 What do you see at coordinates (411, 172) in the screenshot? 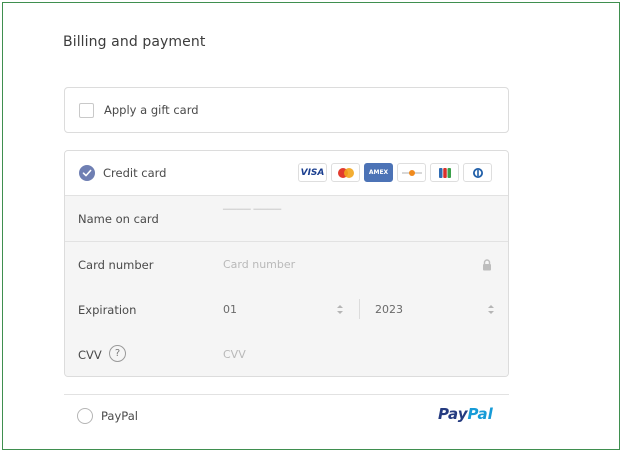
I see `discover-logo` at bounding box center [411, 172].